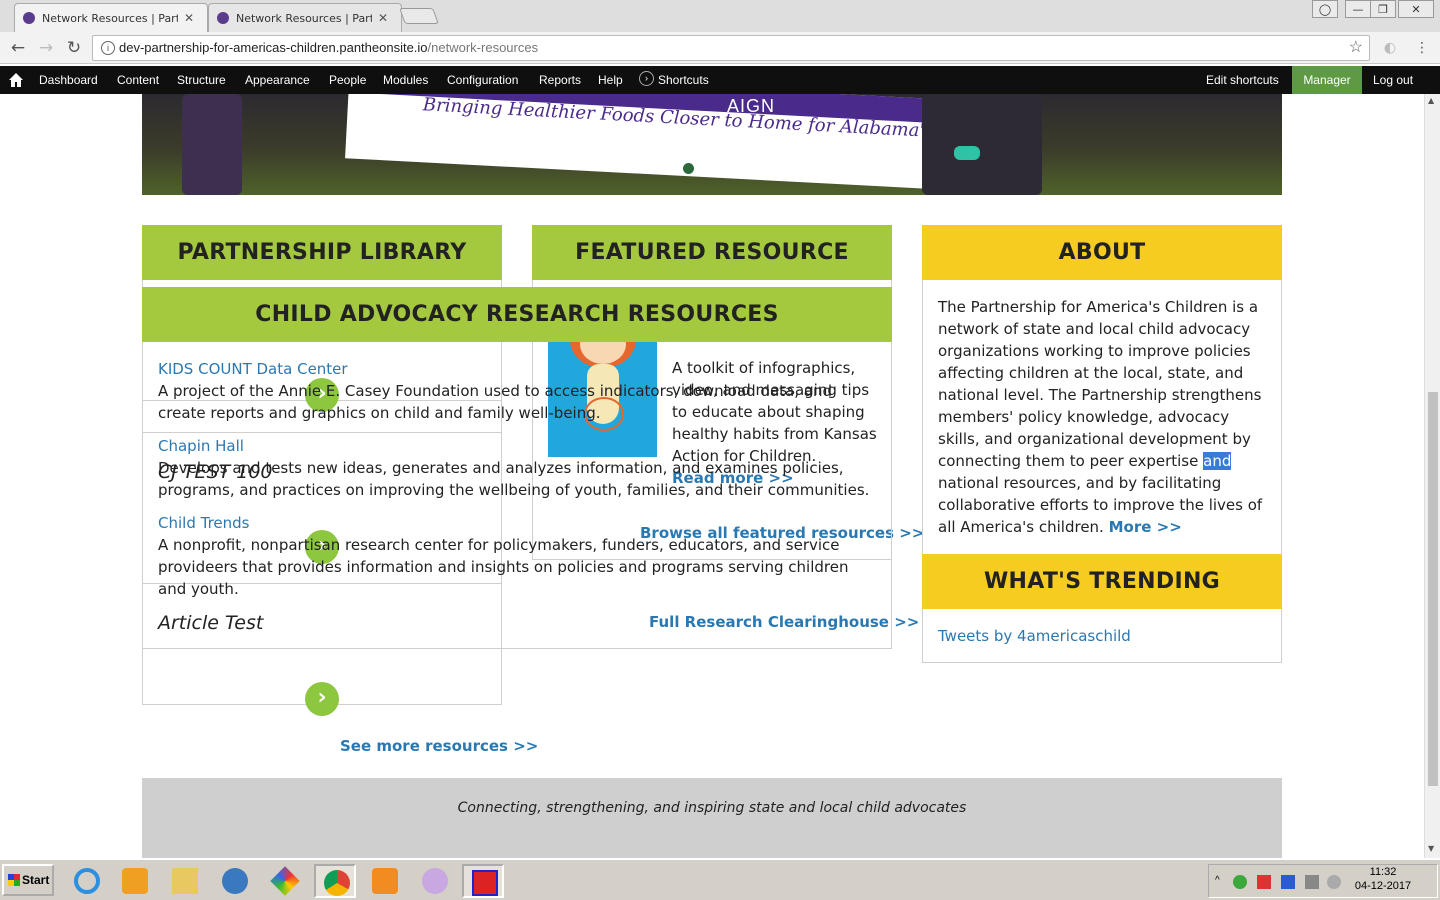 The height and width of the screenshot is (900, 1440). I want to click on back-arrow-icon: ←, so click(18, 48).